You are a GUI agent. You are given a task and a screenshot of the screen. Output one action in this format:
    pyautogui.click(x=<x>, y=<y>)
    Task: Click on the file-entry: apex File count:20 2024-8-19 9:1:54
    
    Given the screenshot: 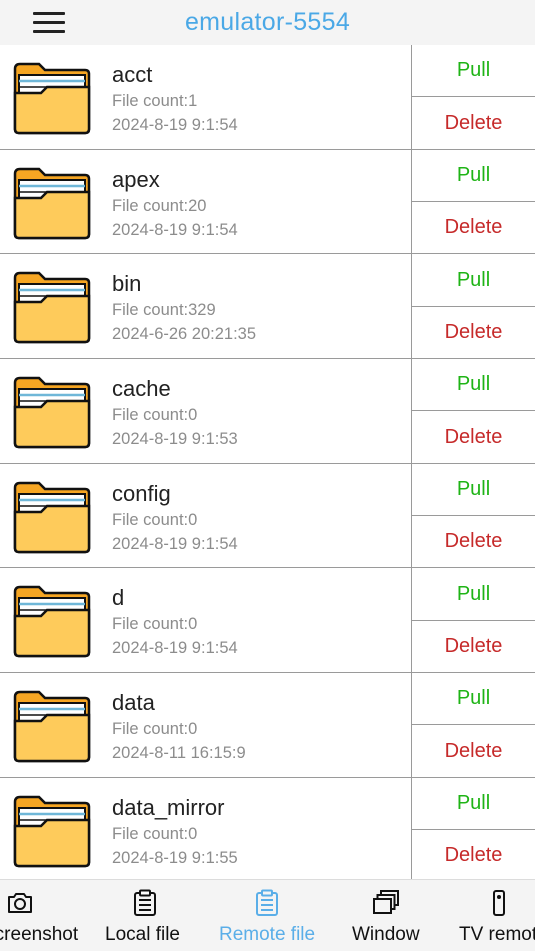 What is the action you would take?
    pyautogui.click(x=206, y=201)
    